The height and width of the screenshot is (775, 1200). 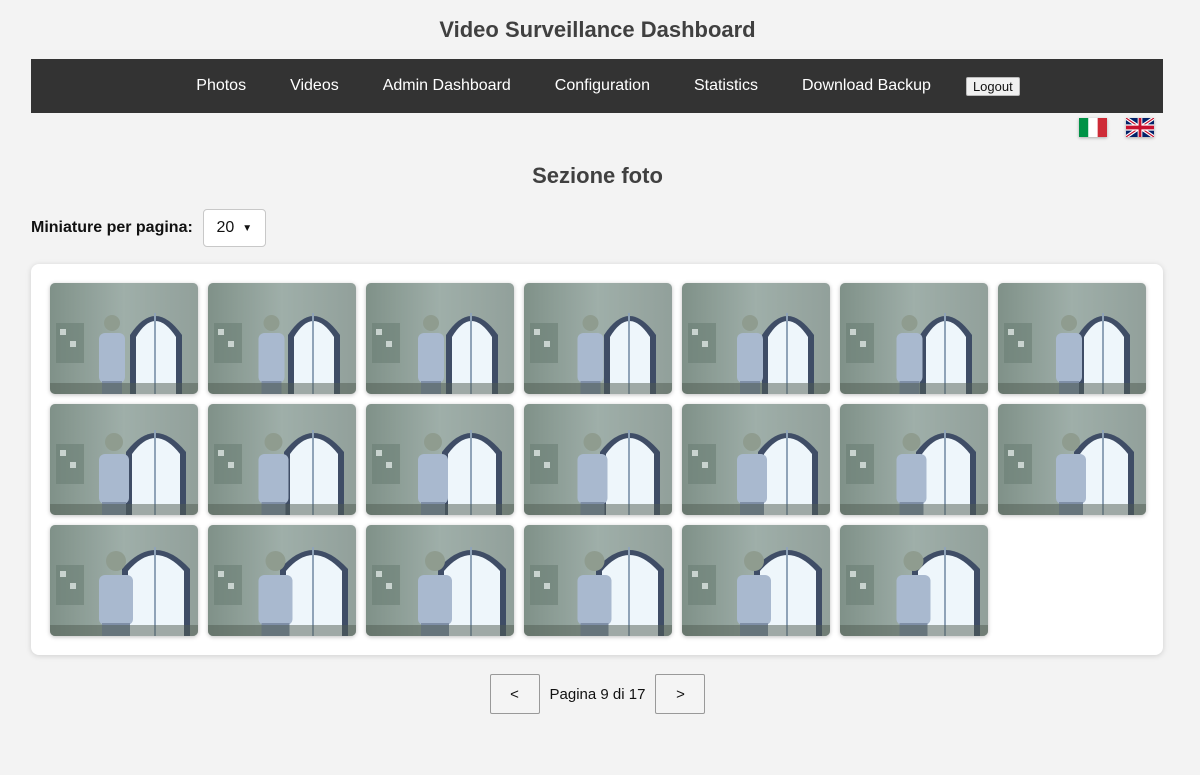 I want to click on next-page-button: >, so click(x=680, y=694).